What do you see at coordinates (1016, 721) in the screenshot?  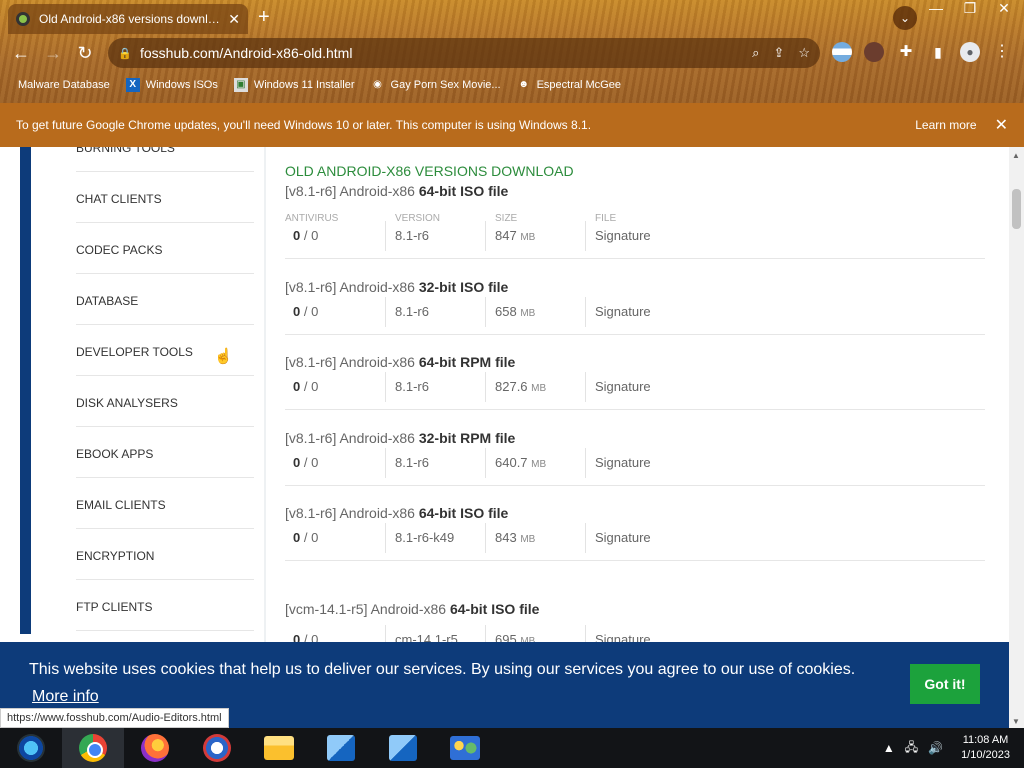 I see `scroll-down-arrow-icon: ▼` at bounding box center [1016, 721].